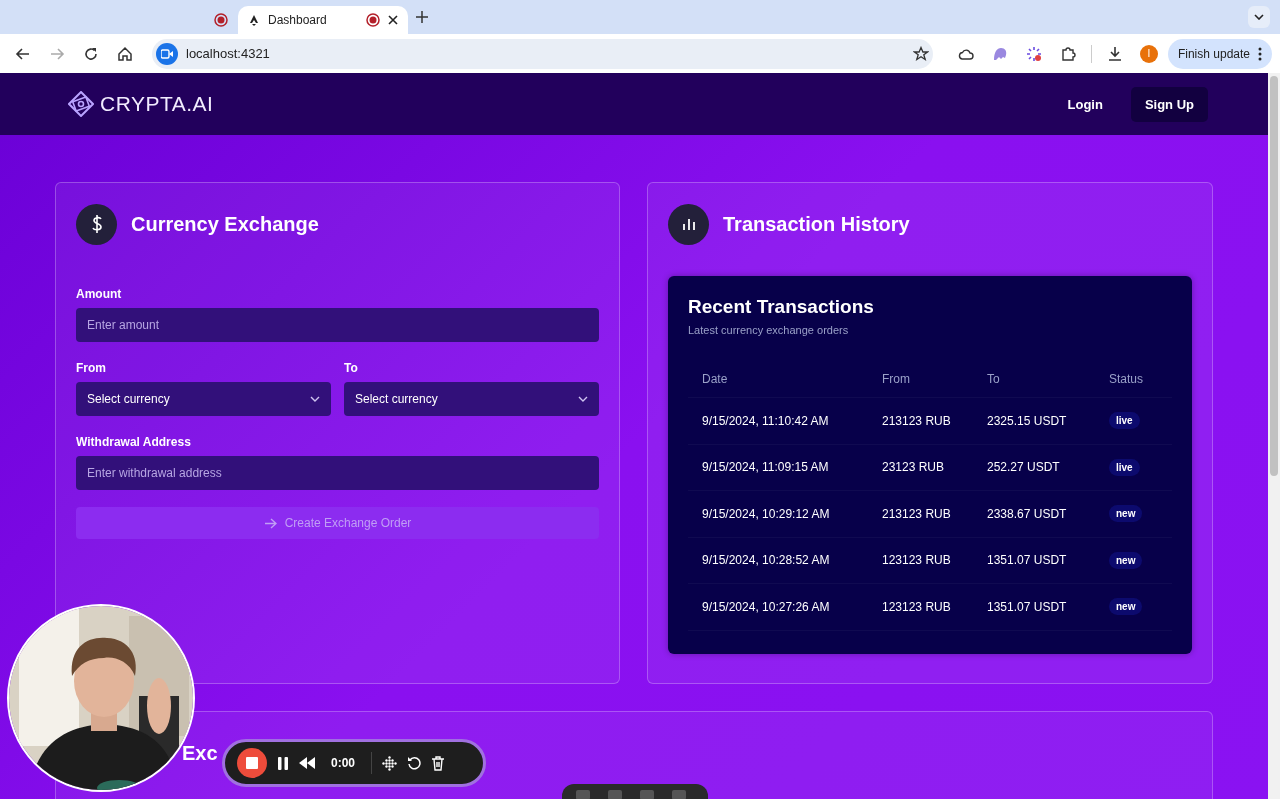 The width and height of the screenshot is (1280, 799). Describe the element at coordinates (1127, 378) in the screenshot. I see `column-header: Status` at that location.